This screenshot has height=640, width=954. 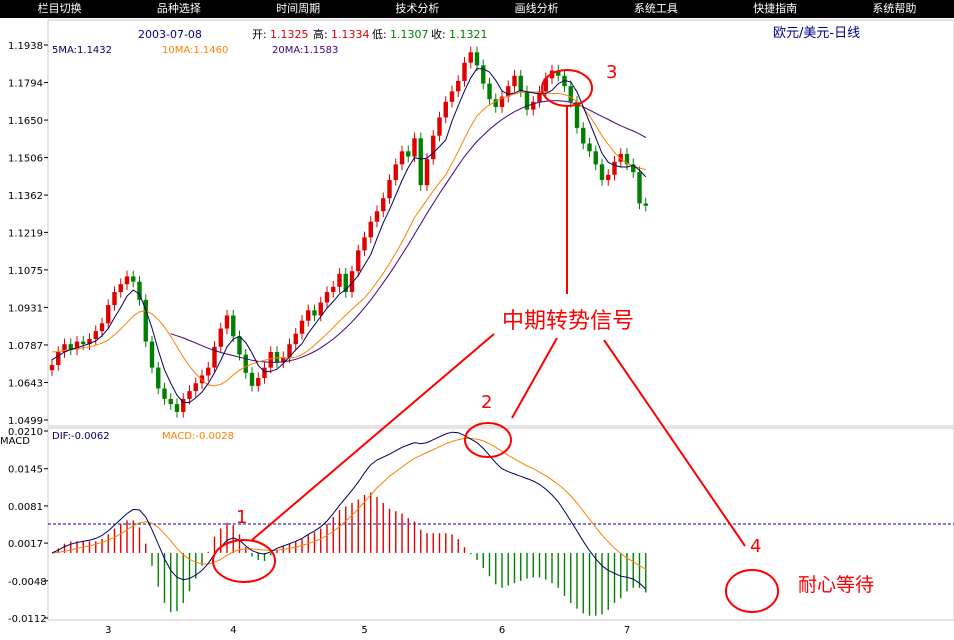 What do you see at coordinates (25, 346) in the screenshot?
I see `price-tick-label: 1.0787` at bounding box center [25, 346].